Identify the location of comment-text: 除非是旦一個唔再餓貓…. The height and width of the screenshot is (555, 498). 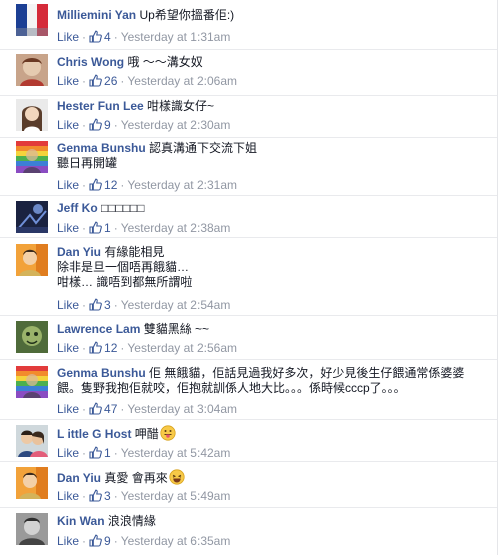
(123, 267).